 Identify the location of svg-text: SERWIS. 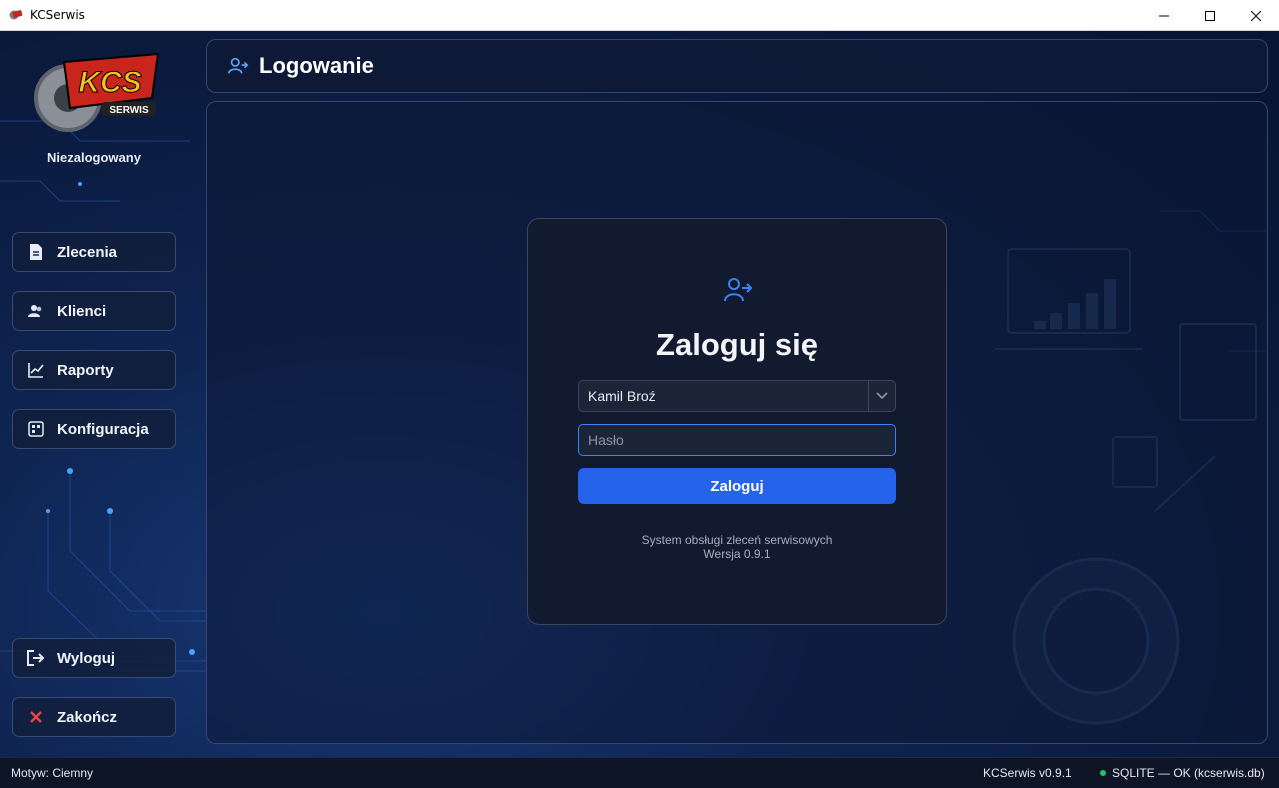
(129, 110).